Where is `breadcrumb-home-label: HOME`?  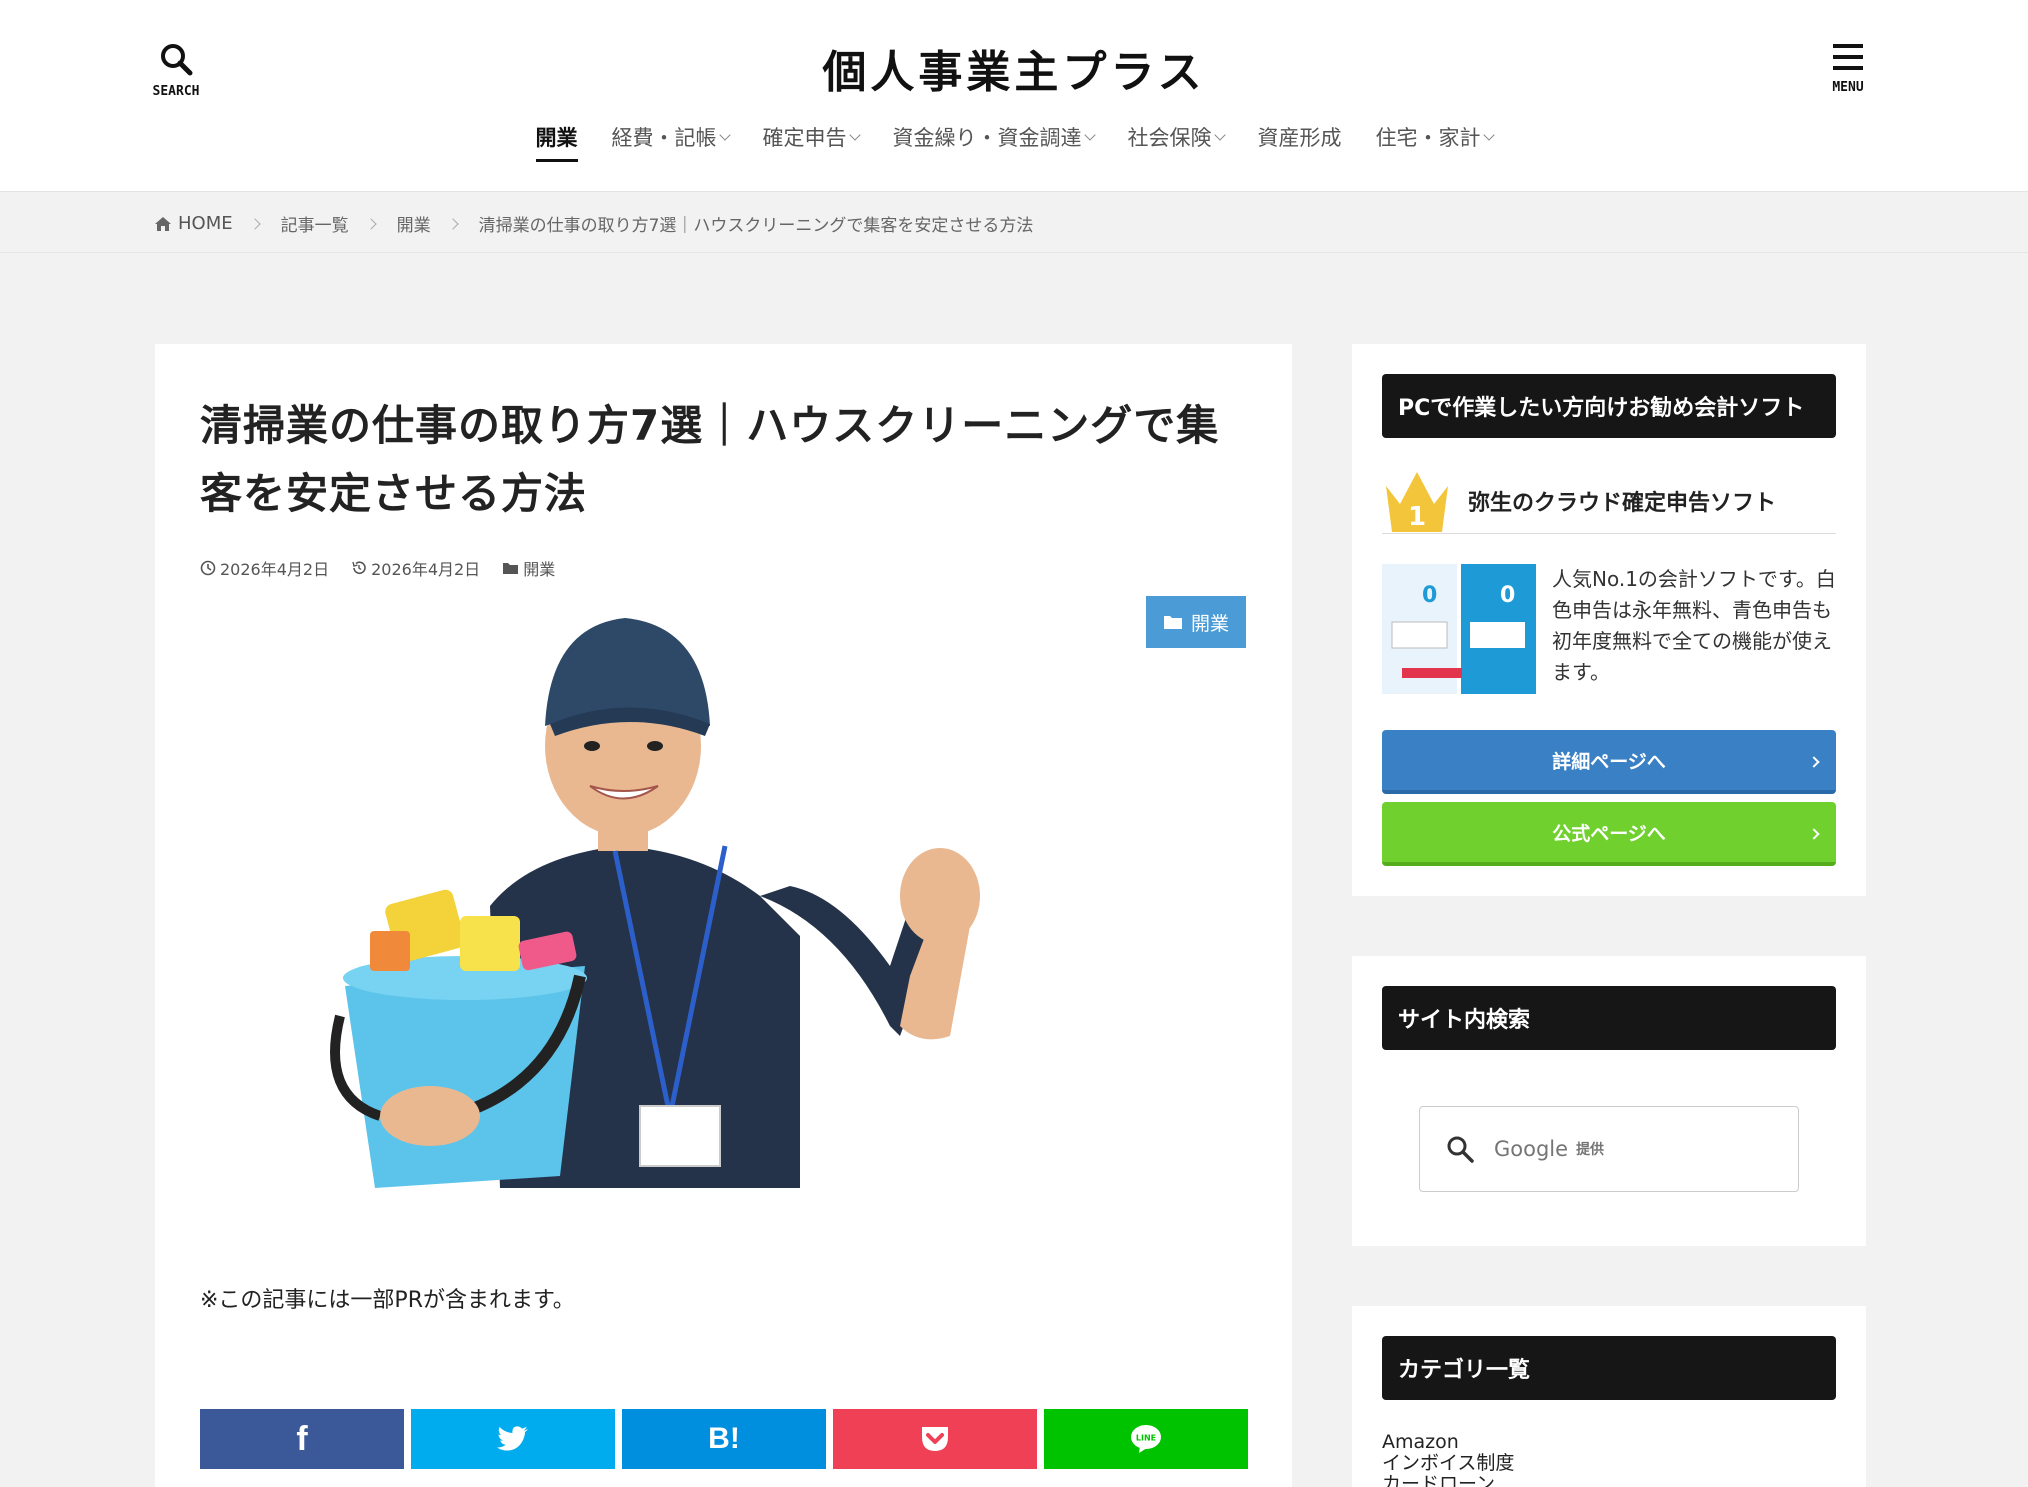
breadcrumb-home-label: HOME is located at coordinates (205, 223).